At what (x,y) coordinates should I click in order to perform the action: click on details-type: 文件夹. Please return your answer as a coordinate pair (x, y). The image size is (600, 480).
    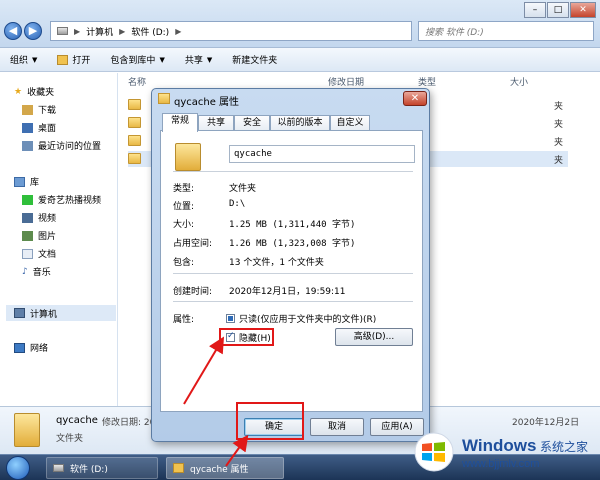
    Looking at the image, I should click on (70, 439).